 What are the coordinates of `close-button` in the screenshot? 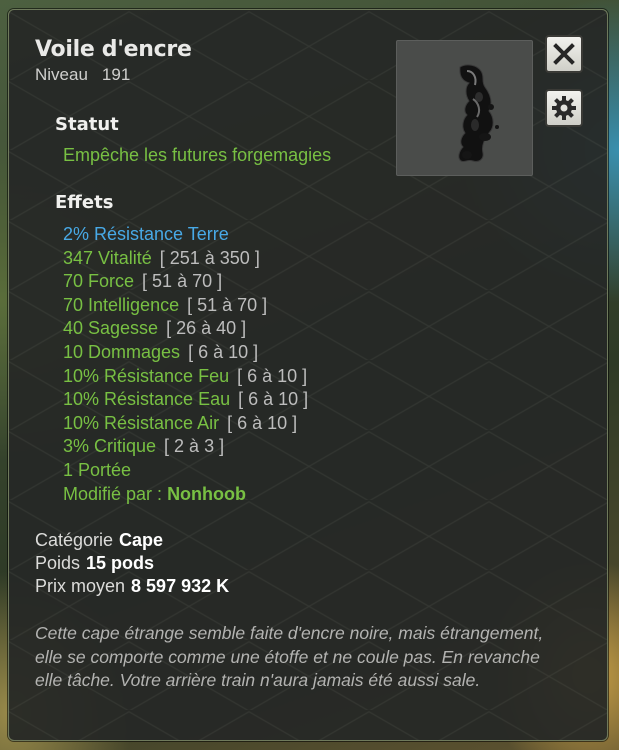 It's located at (564, 54).